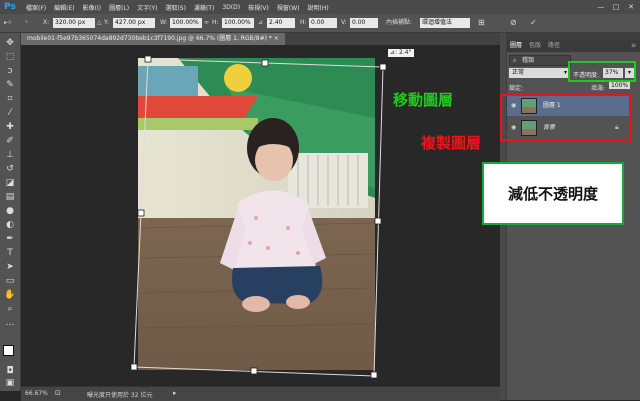 The image size is (640, 401). I want to click on path-select-tool-icon: ➤, so click(10, 267).